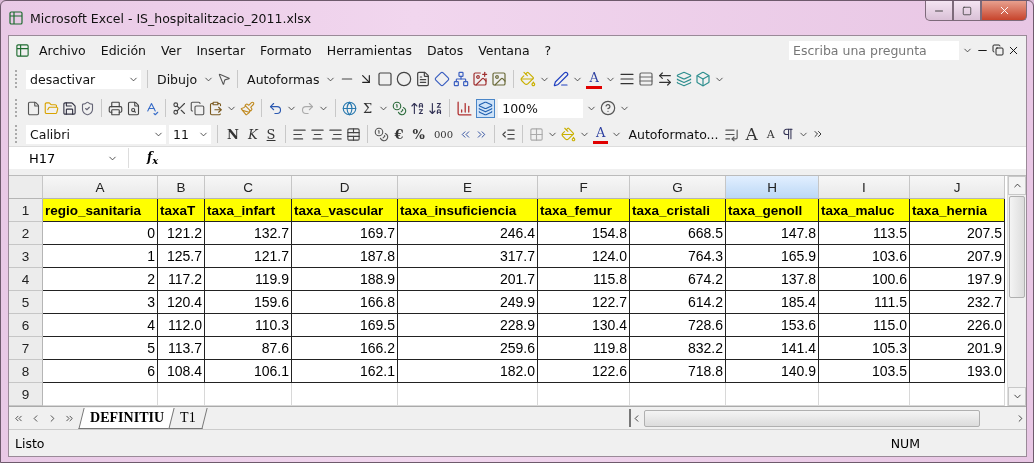 This screenshot has height=463, width=1034. I want to click on row-header: 8, so click(26, 371).